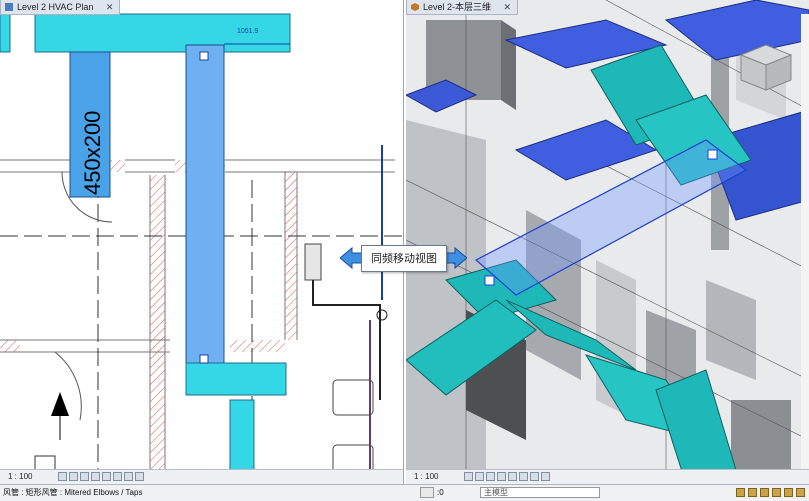 This screenshot has width=809, height=501. Describe the element at coordinates (20, 477) in the screenshot. I see `left-view-scale: 1 : 100` at that location.